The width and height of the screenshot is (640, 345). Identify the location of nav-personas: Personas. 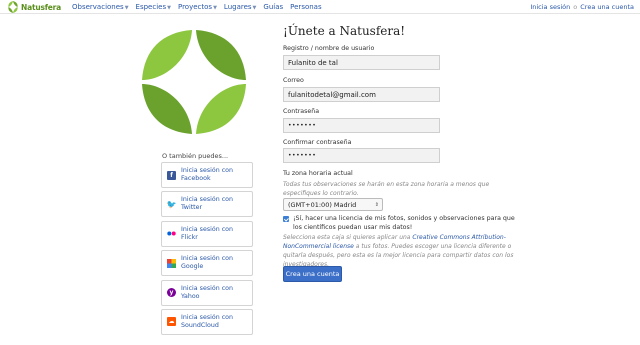
(305, 7).